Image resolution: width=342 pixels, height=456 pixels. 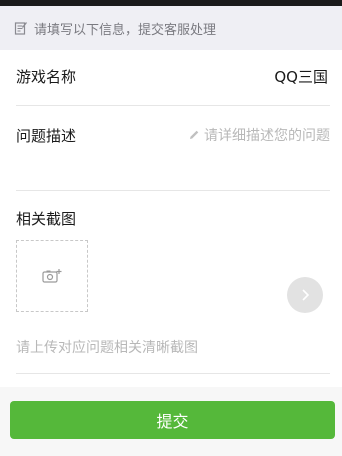 I want to click on upload-screenshot-button, so click(x=52, y=276).